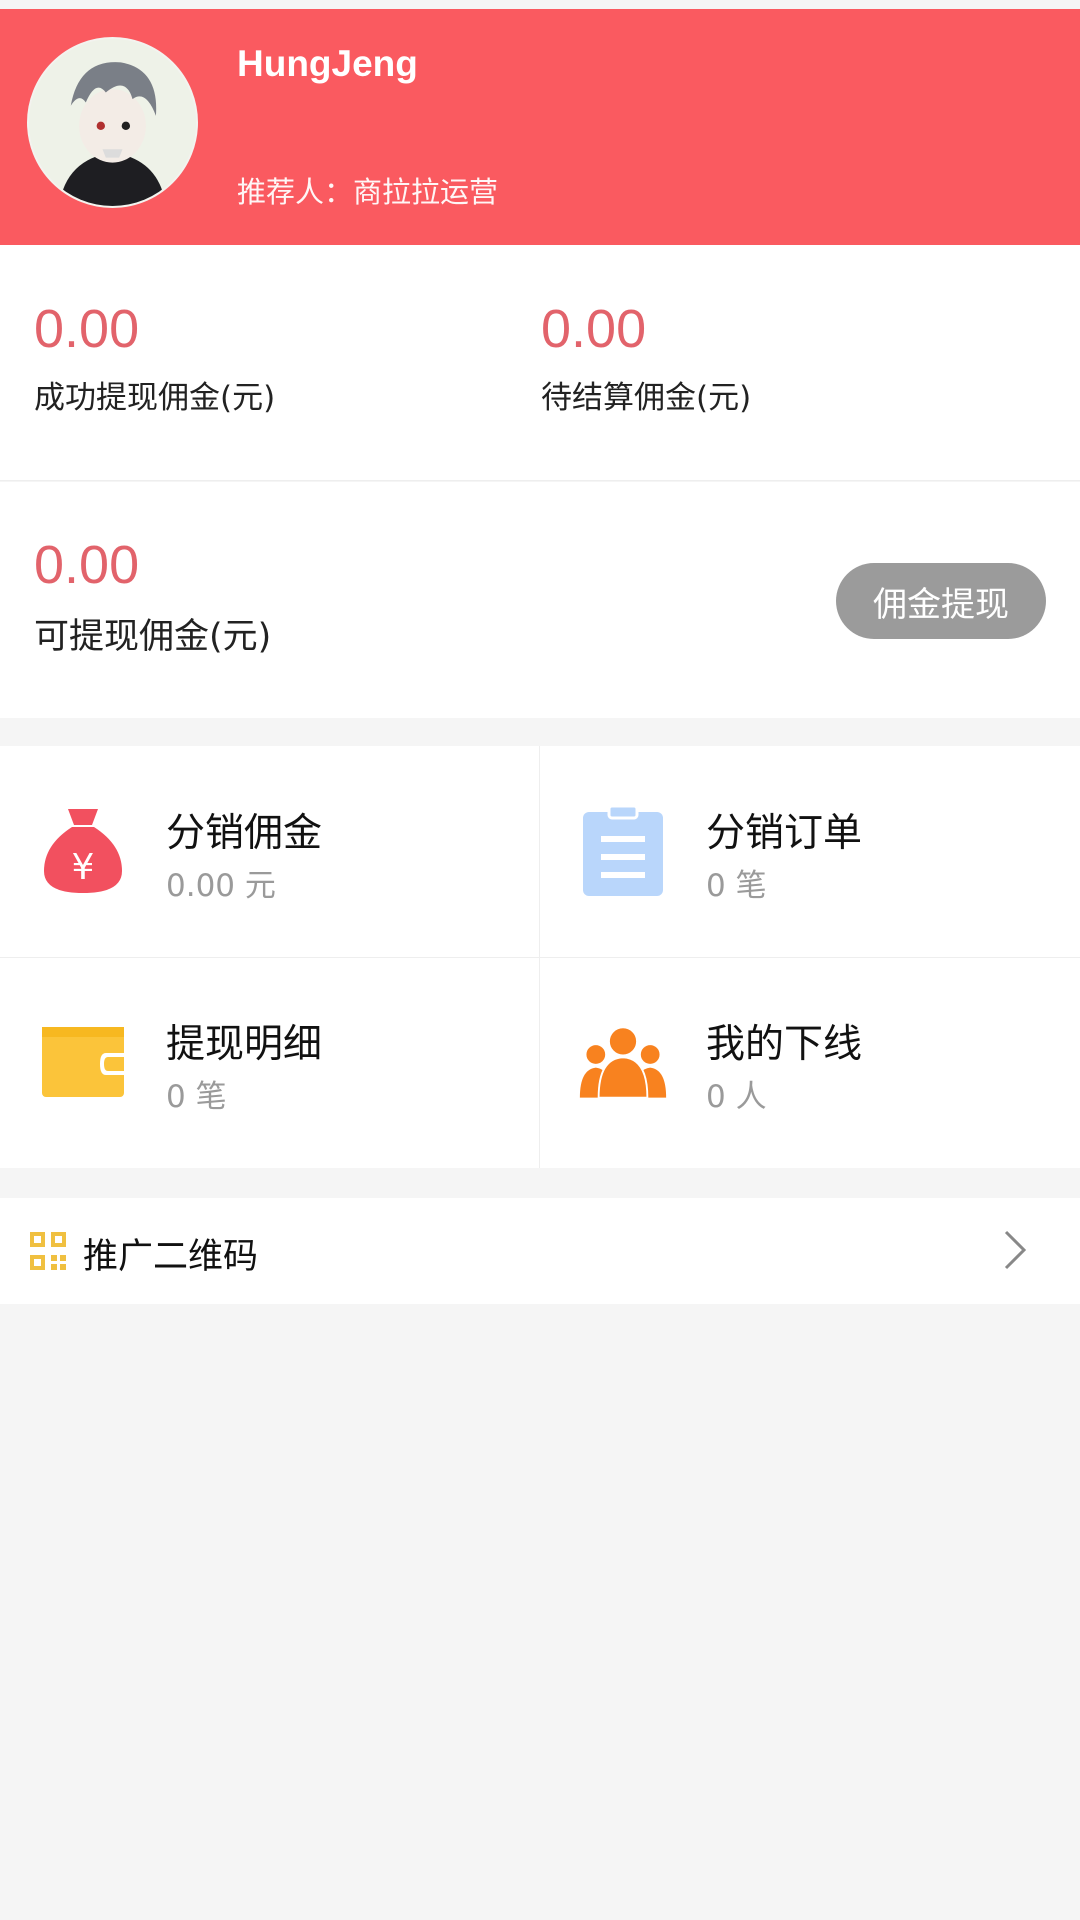  Describe the element at coordinates (152, 596) in the screenshot. I see `available-commission: 0.00 可提现佣金(元)` at that location.